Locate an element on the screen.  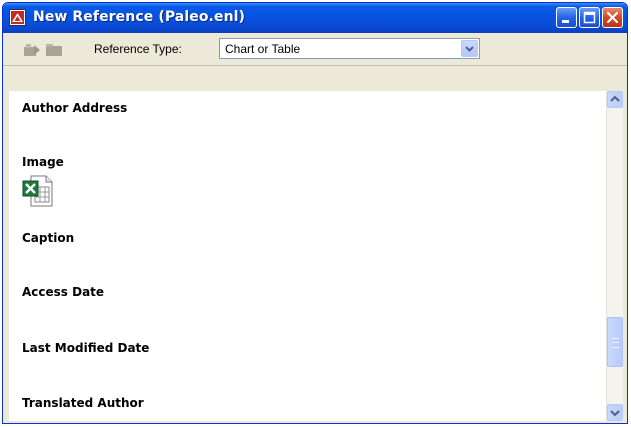
window-title: New Reference (Paleo.enl) is located at coordinates (139, 17).